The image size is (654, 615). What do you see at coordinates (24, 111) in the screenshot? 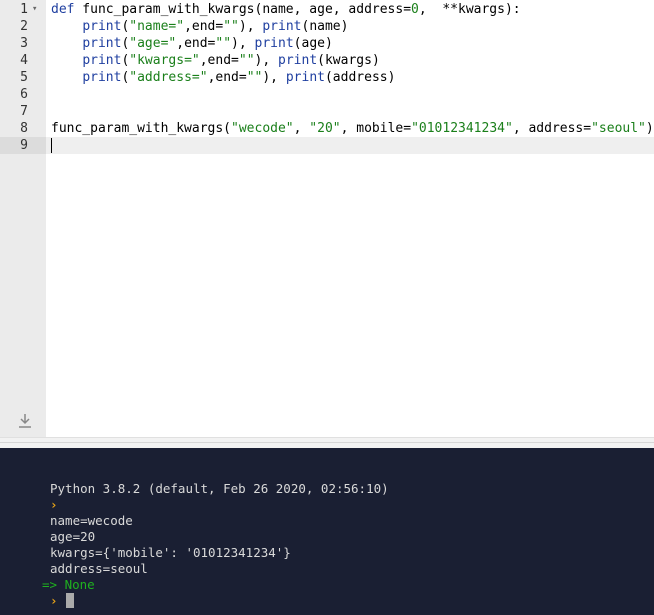
I see `line-number: 7` at bounding box center [24, 111].